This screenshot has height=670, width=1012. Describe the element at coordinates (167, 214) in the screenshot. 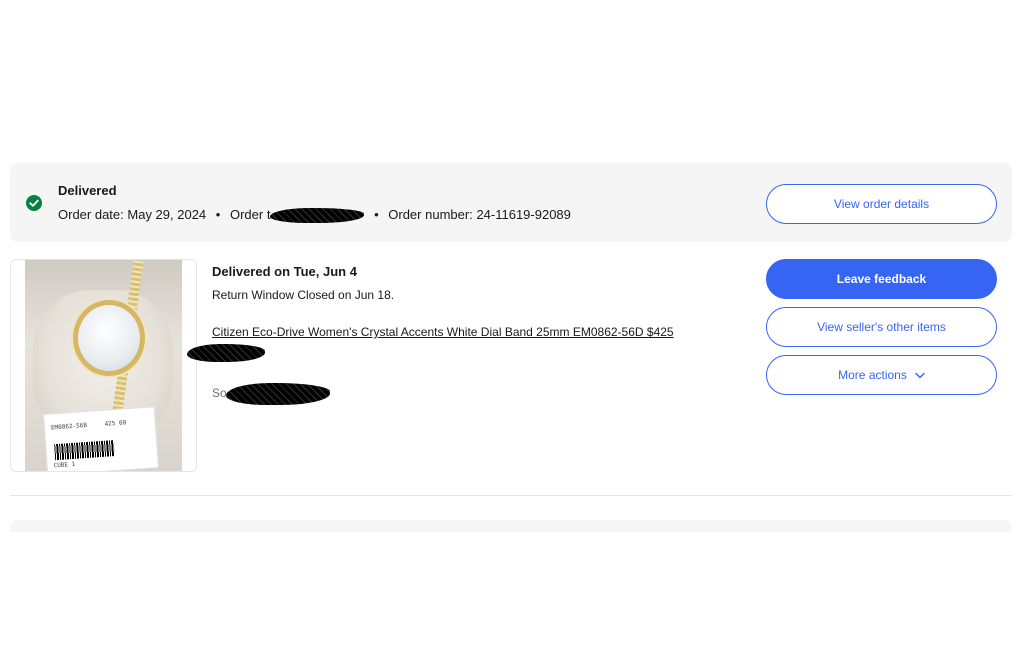

I see `order-date-value: May 29, 2024` at that location.